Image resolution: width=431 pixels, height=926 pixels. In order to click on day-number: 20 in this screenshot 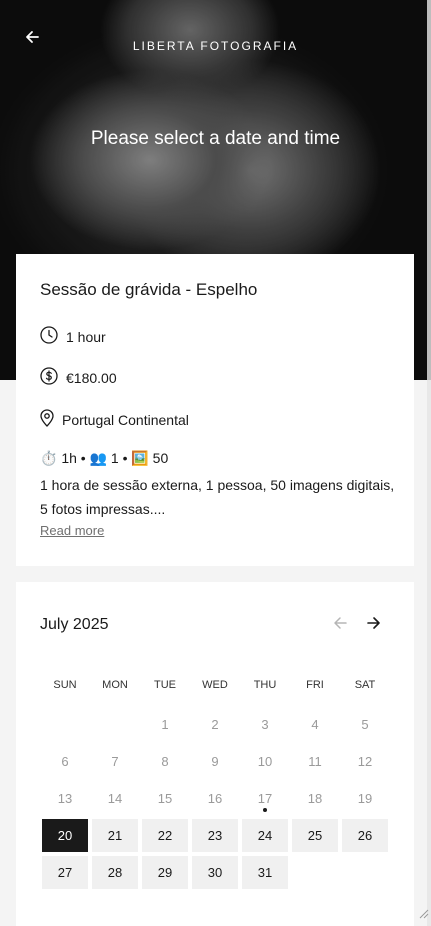, I will do `click(65, 835)`.